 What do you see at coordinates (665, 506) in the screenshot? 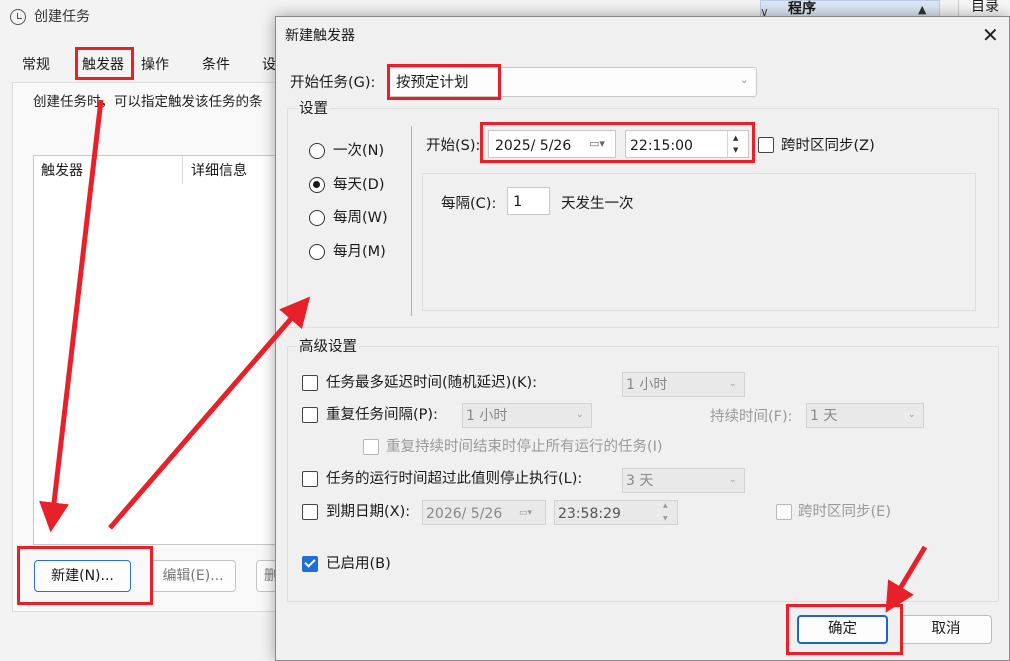
I see `spin-up-icon: ▲` at bounding box center [665, 506].